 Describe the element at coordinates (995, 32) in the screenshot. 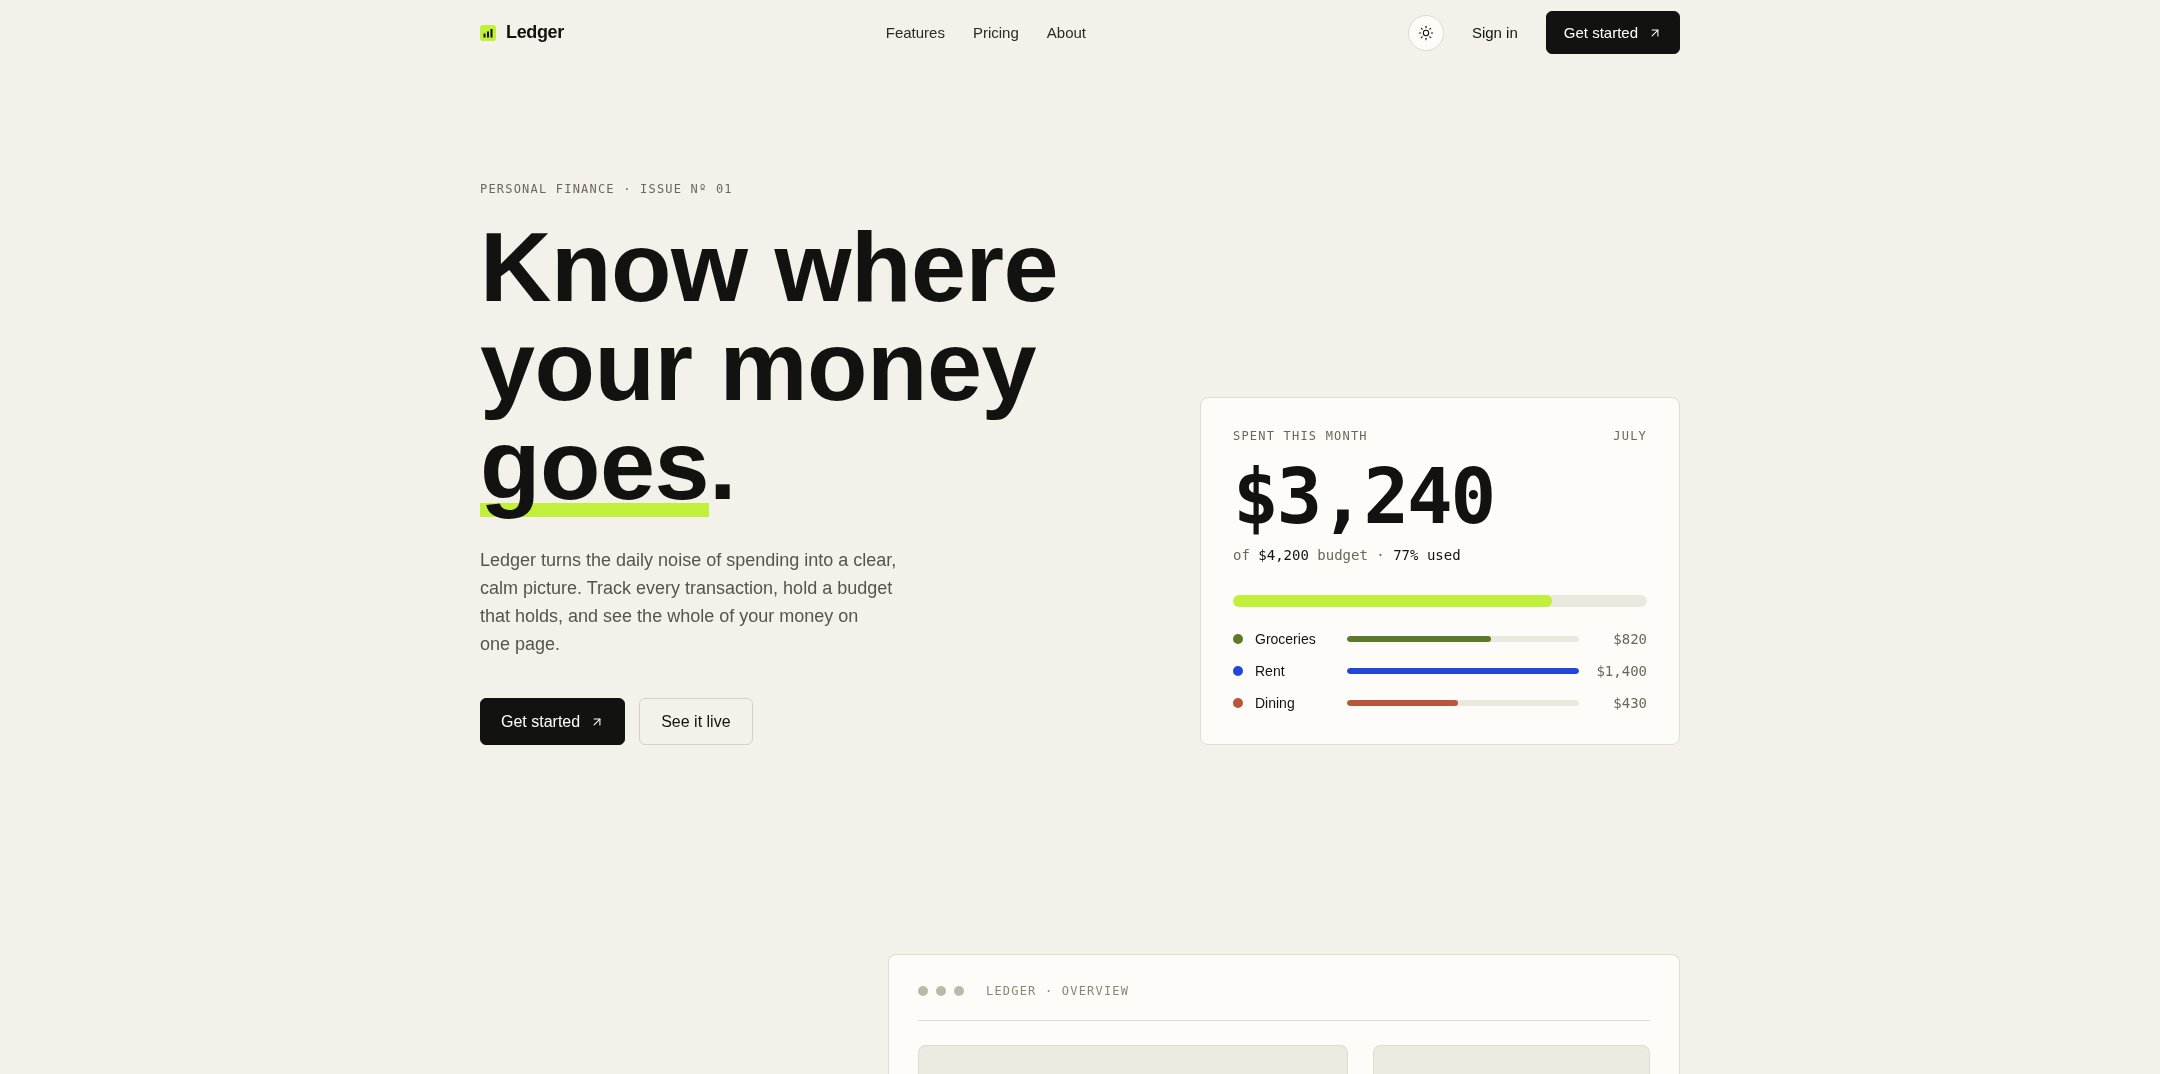

I see `nav-link: Pricing` at that location.